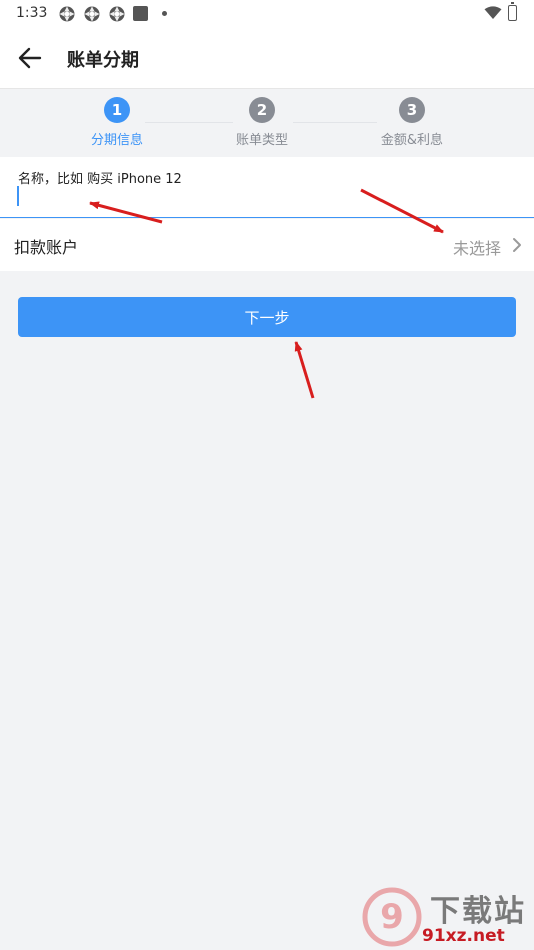 The image size is (534, 950). Describe the element at coordinates (262, 110) in the screenshot. I see `step-2-number: 2` at that location.